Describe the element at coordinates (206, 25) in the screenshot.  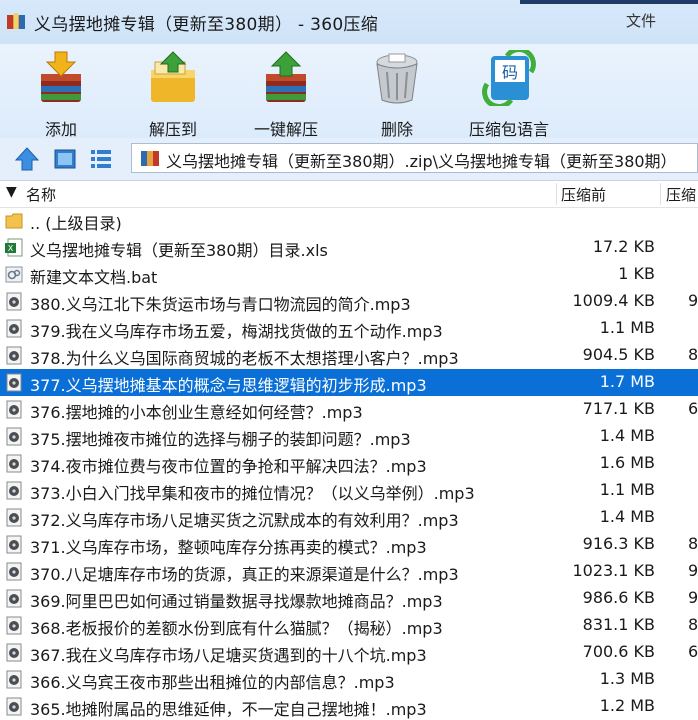
I see `window-title: 义乌摆地摊专辑（更新至380期） - 360压缩` at that location.